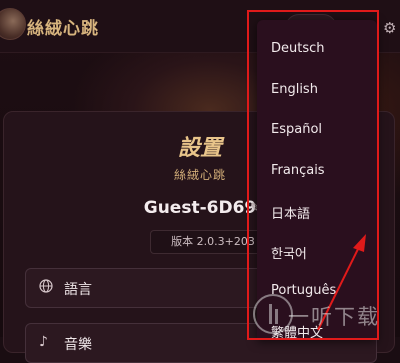  Describe the element at coordinates (13, 24) in the screenshot. I see `avatar` at that location.